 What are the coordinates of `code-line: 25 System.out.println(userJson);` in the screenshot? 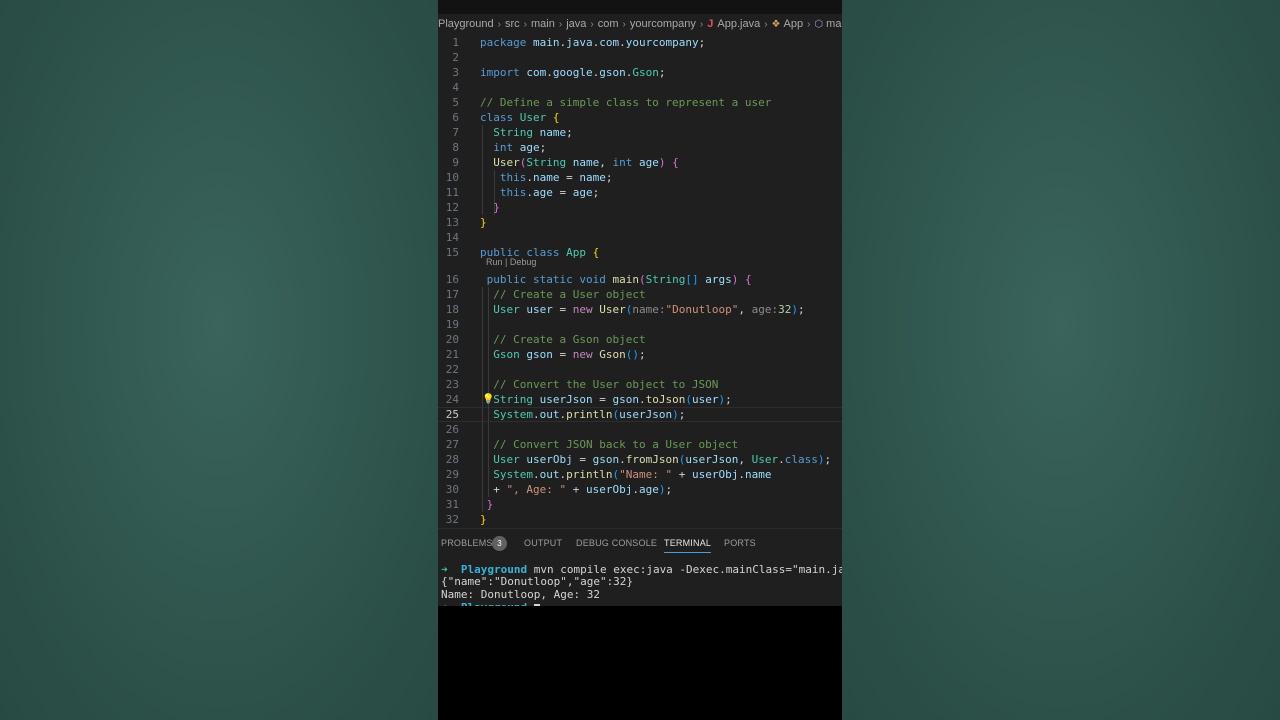 It's located at (640, 414).